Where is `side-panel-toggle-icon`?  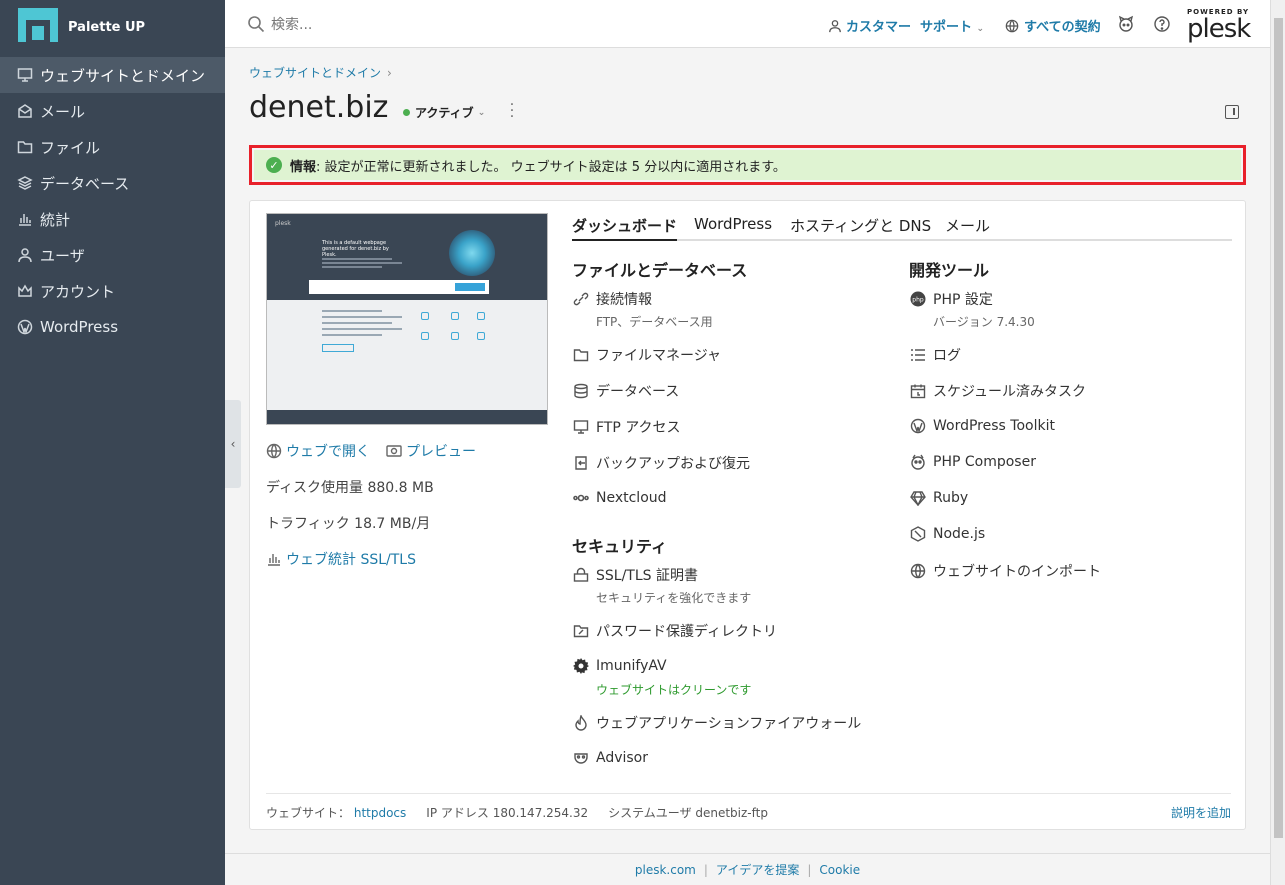 side-panel-toggle-icon is located at coordinates (1232, 112).